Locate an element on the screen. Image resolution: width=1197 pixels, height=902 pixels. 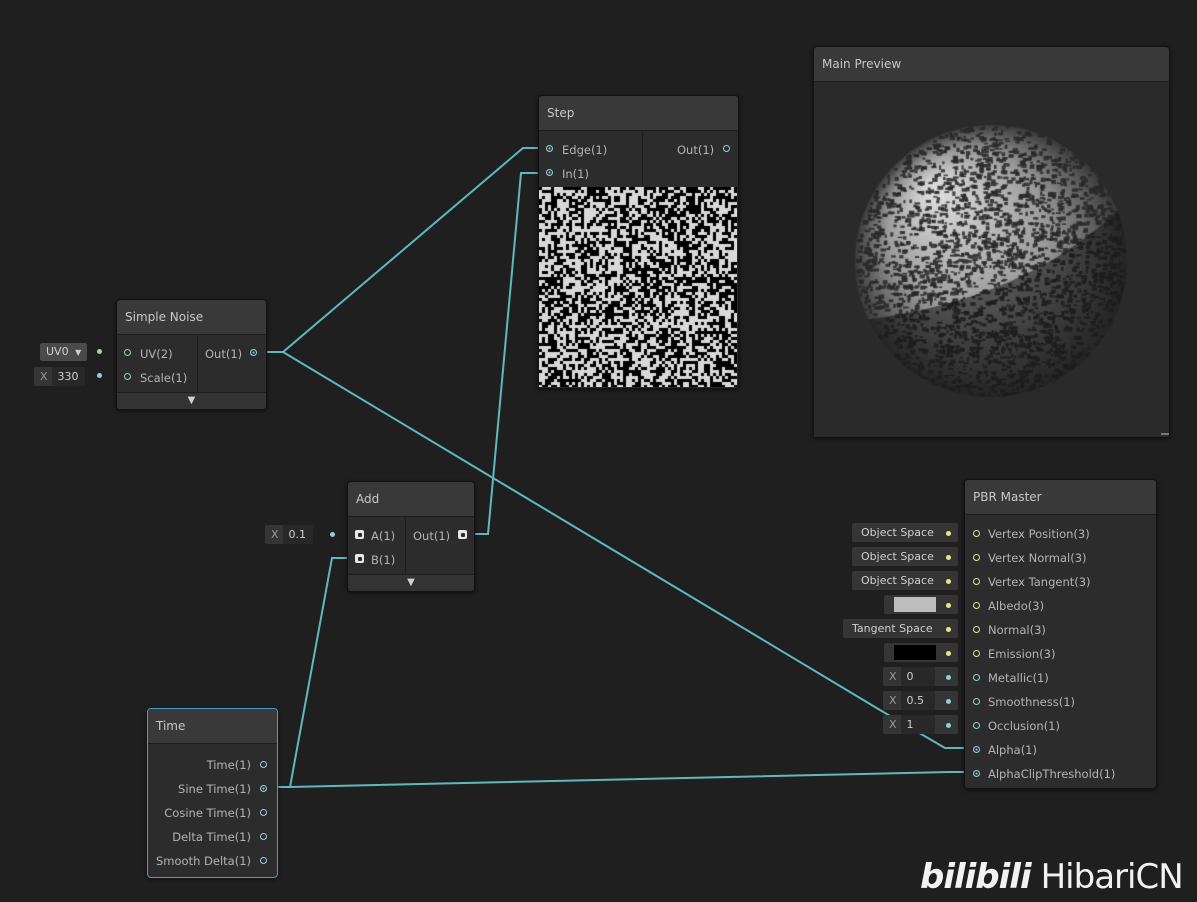
delta-time-output-label: Delta Time(1) is located at coordinates (211, 837).